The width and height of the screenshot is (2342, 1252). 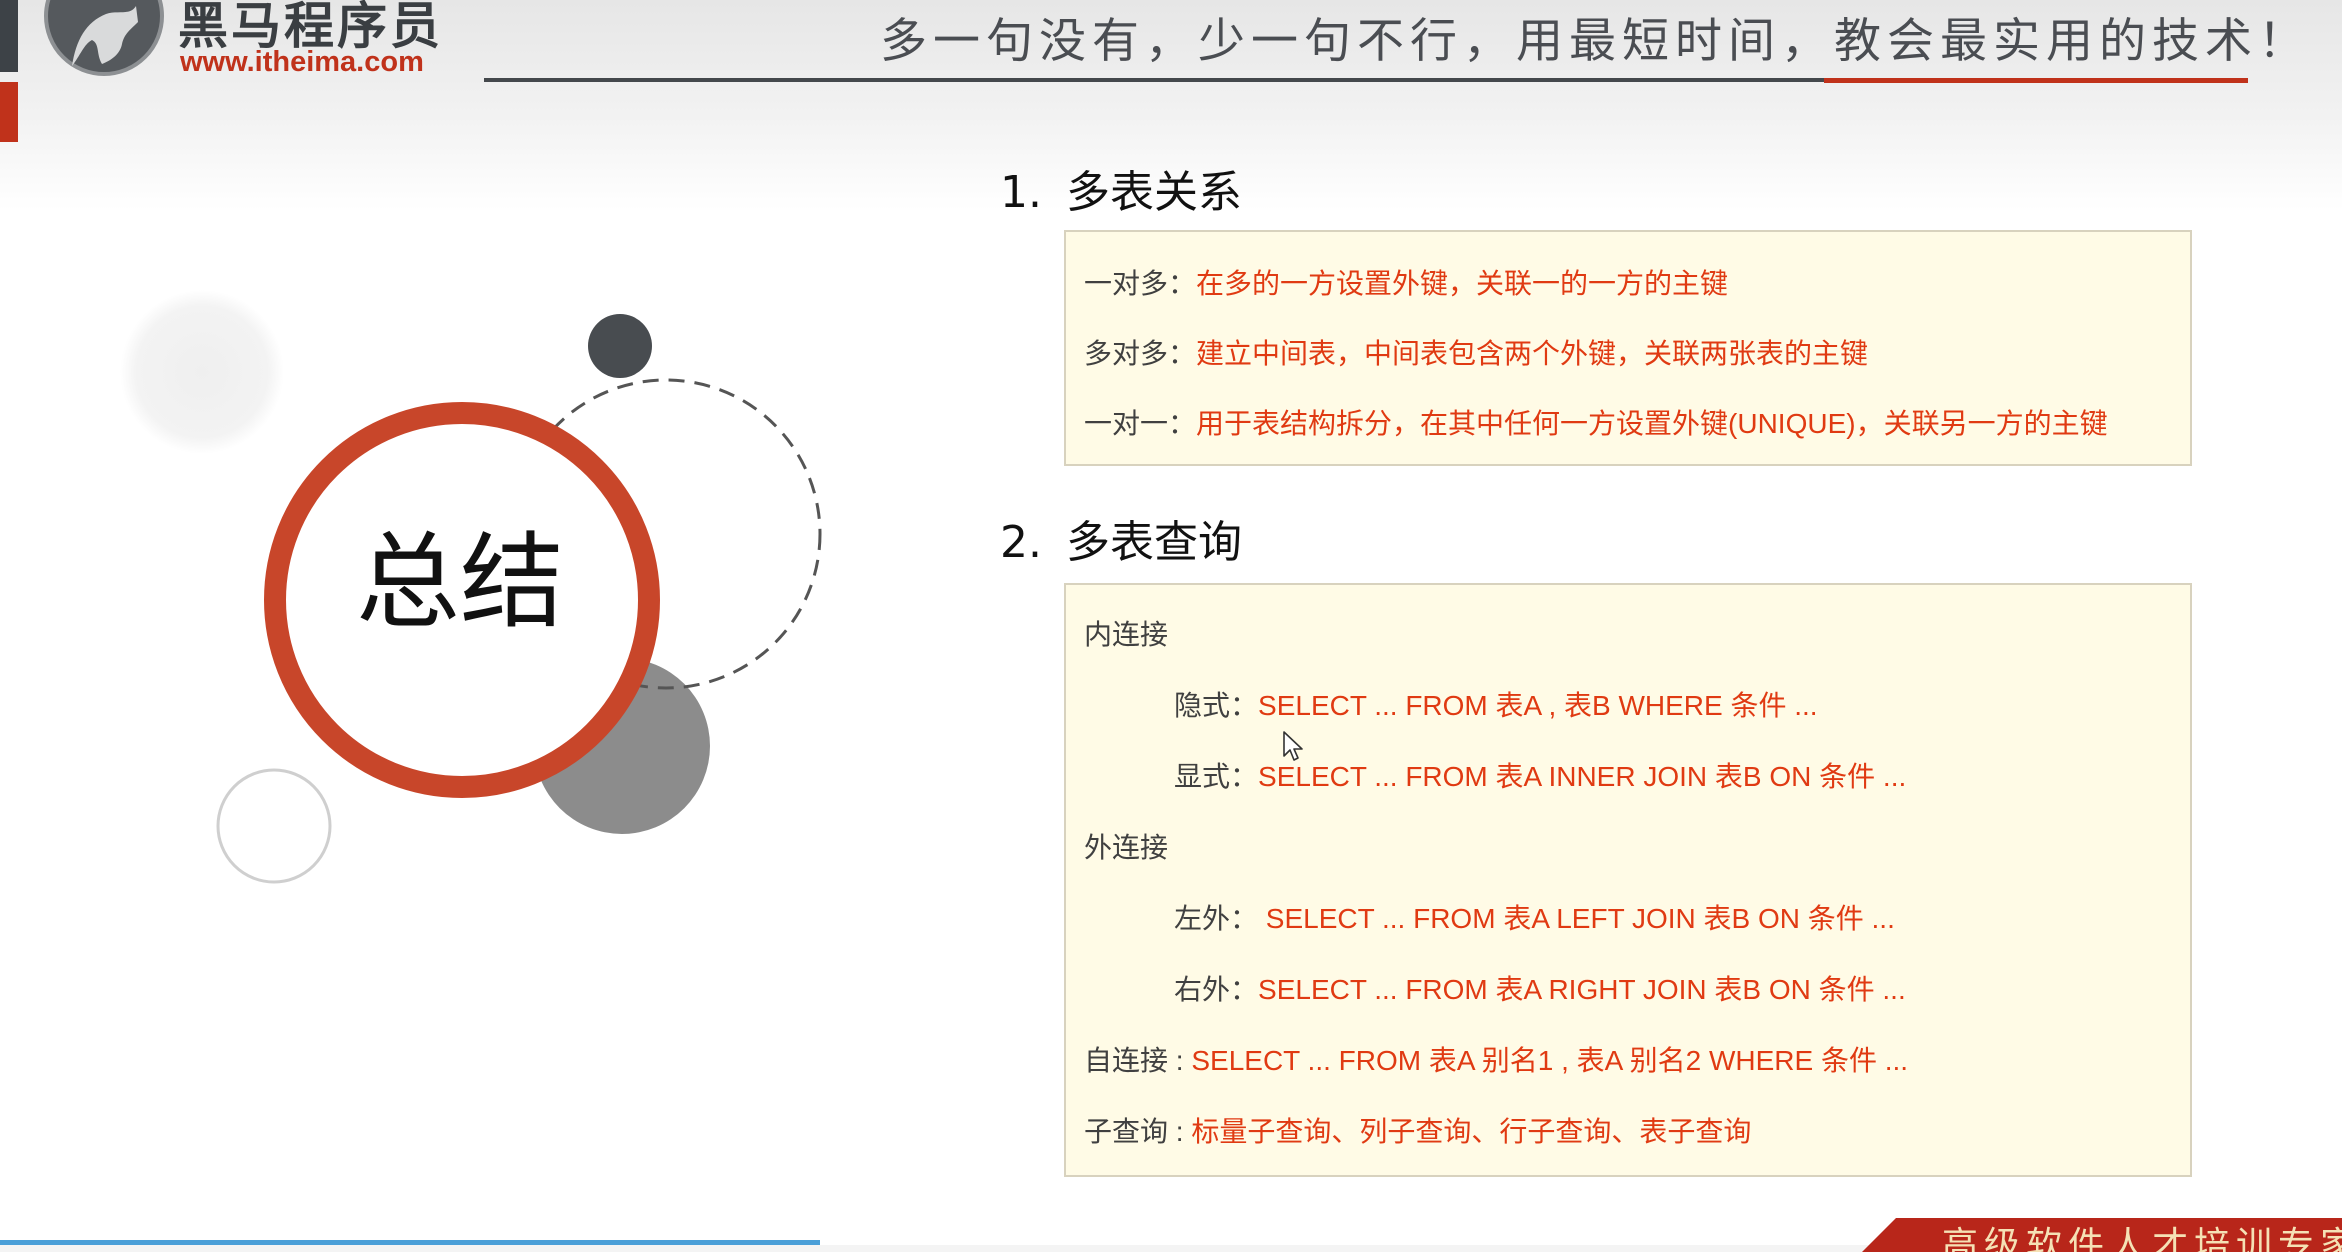 What do you see at coordinates (1476, 353) in the screenshot?
I see `relation-many-to-many: 多对多：建立中间表，中间表包含两个外键，关联两张表的主键` at bounding box center [1476, 353].